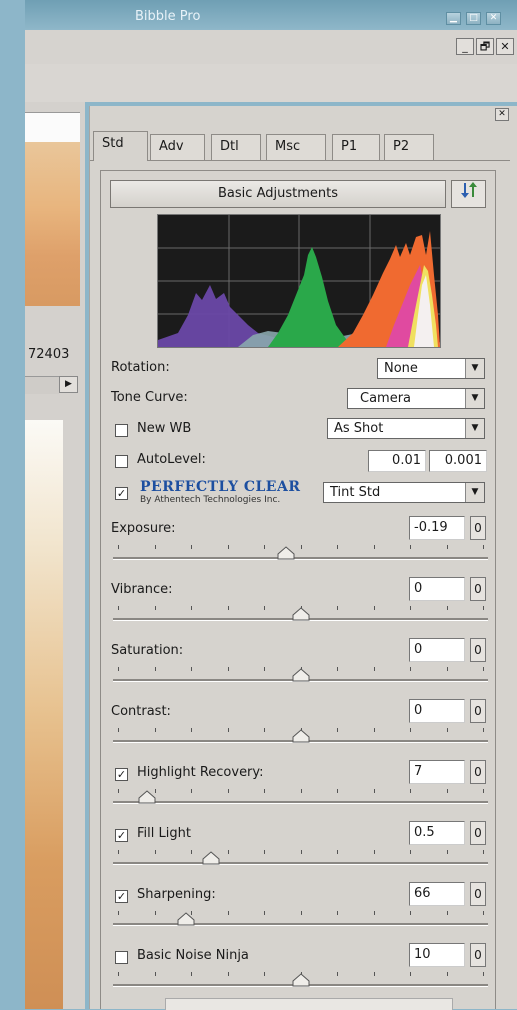 This screenshot has height=1010, width=517. Describe the element at coordinates (220, 487) in the screenshot. I see `perfectly-clear-logo: PERFECTLY CLEAR` at that location.